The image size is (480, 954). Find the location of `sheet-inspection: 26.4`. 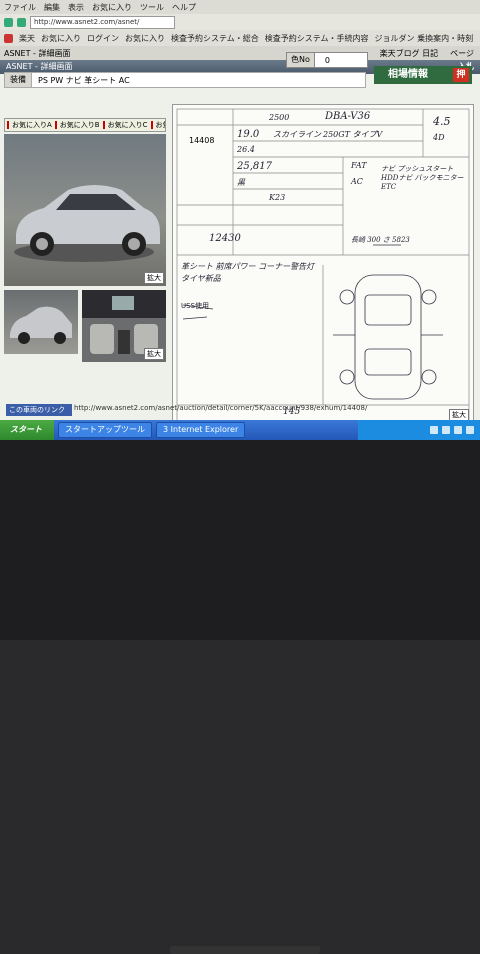

sheet-inspection: 26.4 is located at coordinates (246, 149).